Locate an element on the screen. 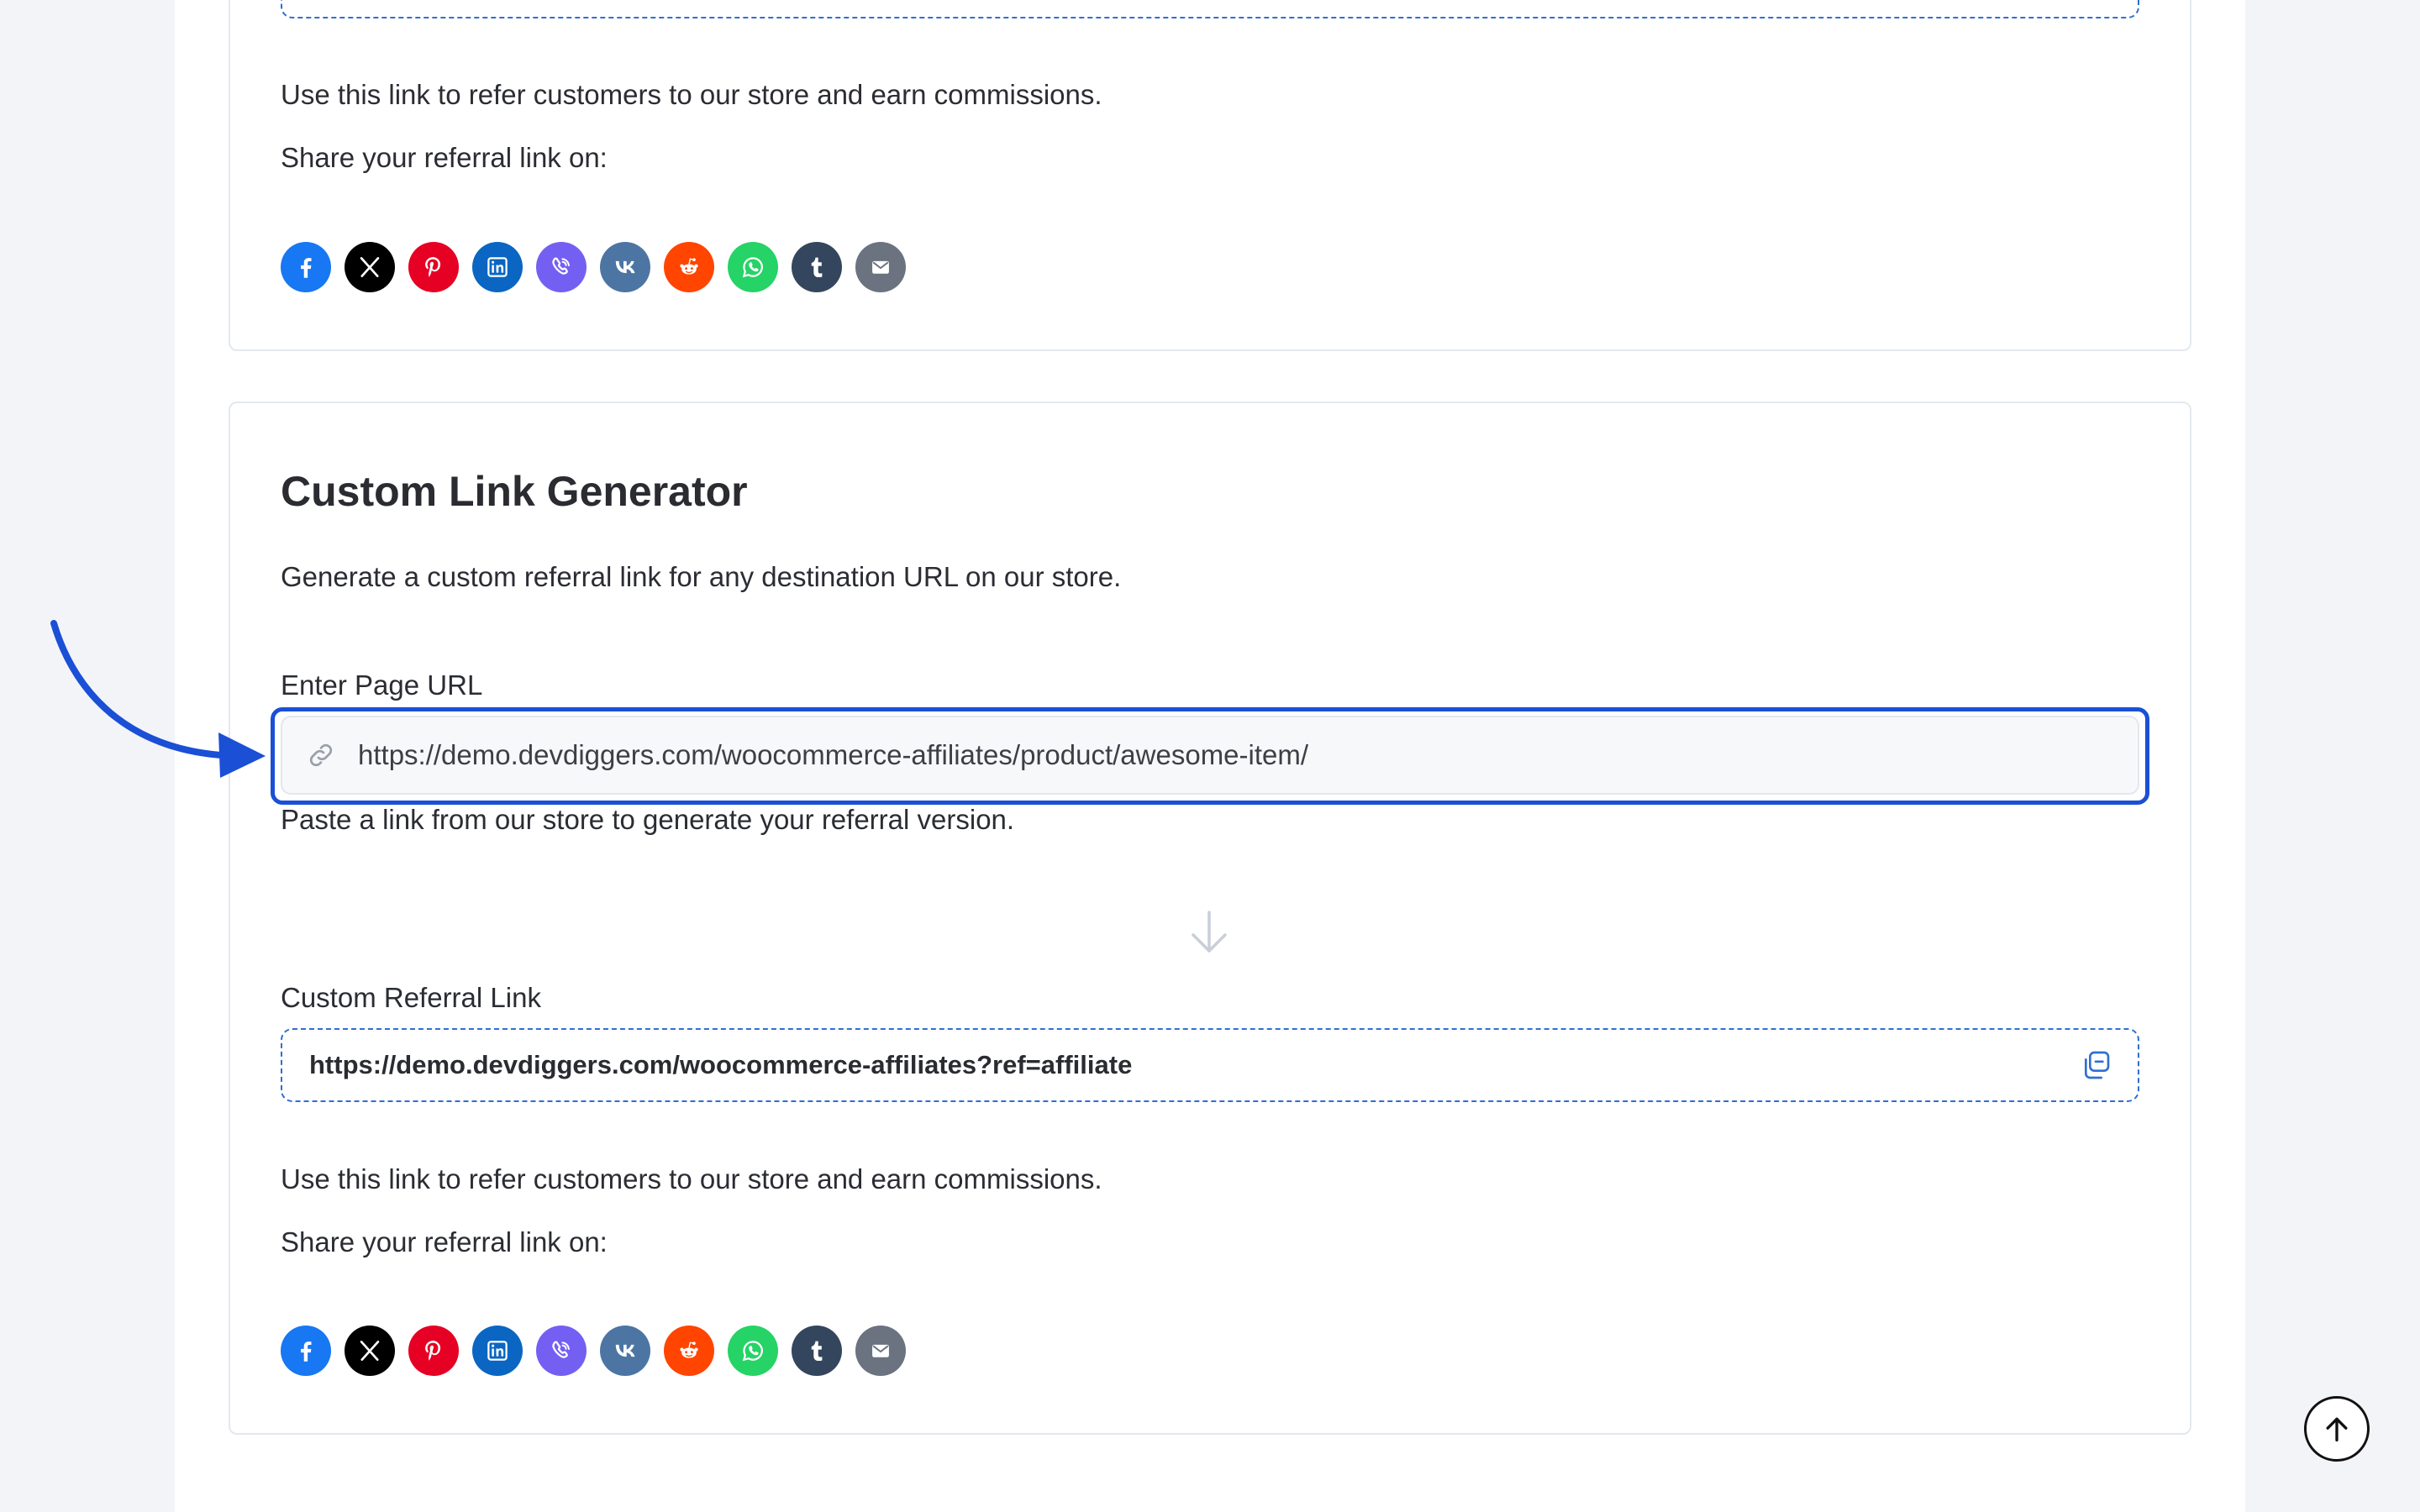  page-url-label: Enter Page URL is located at coordinates (382, 685).